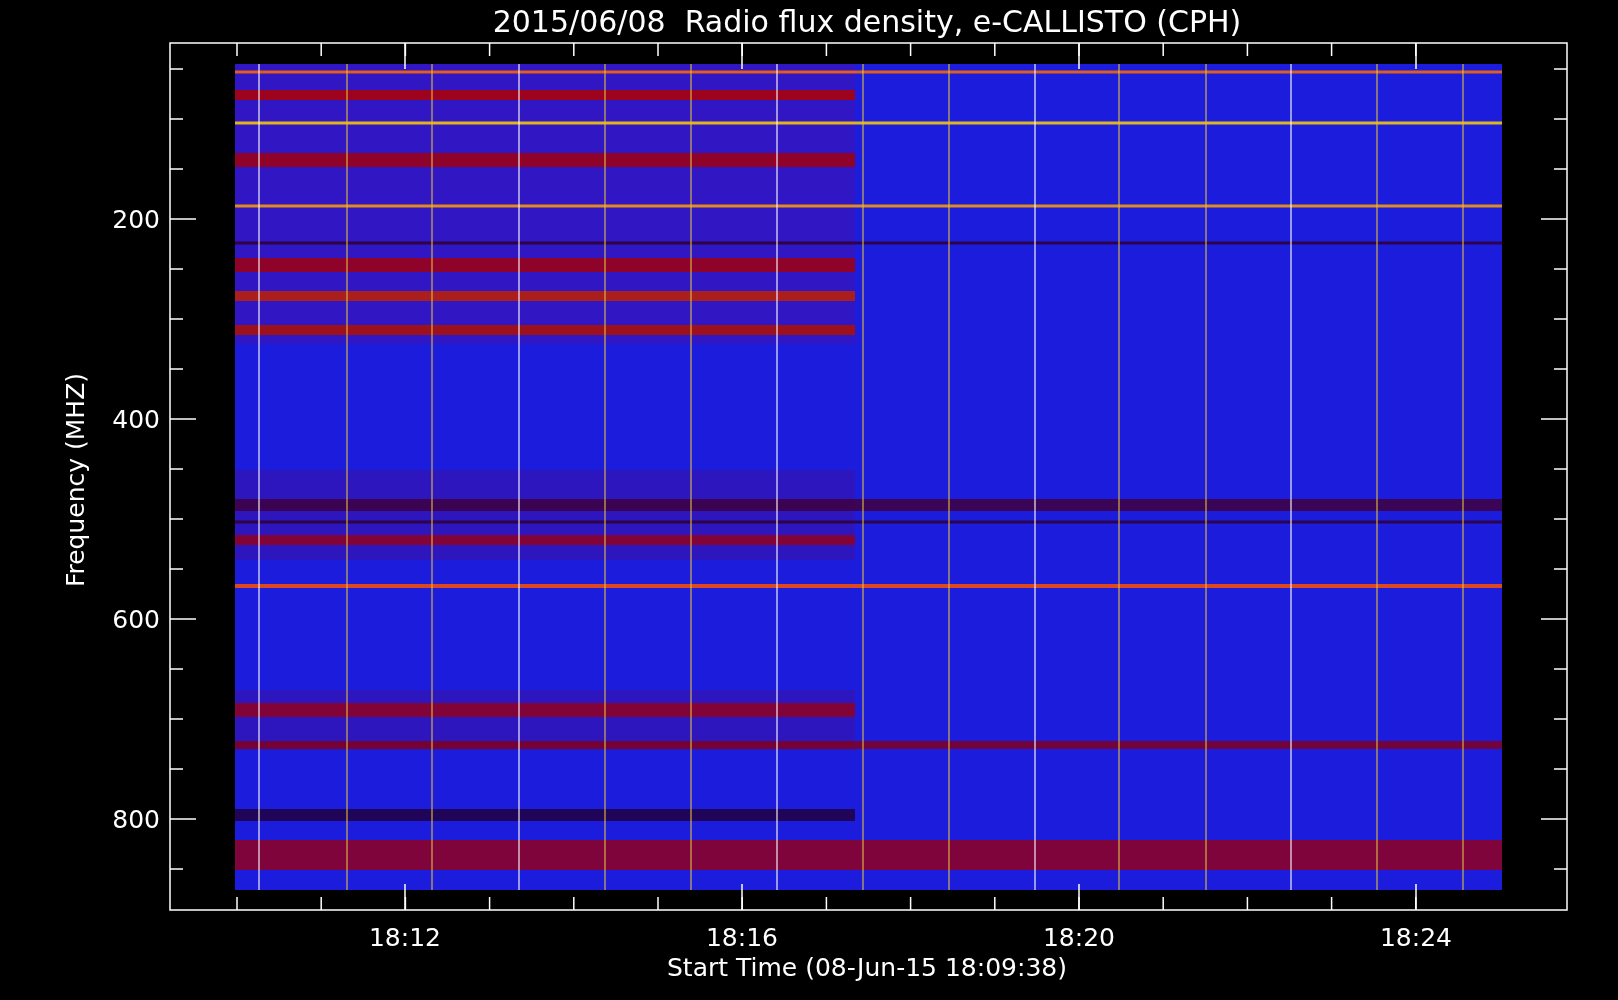 The height and width of the screenshot is (1000, 1618). I want to click on chart-title: 2015/06/08 Radio flux density, e-CALLISTO (CPH), so click(867, 21).